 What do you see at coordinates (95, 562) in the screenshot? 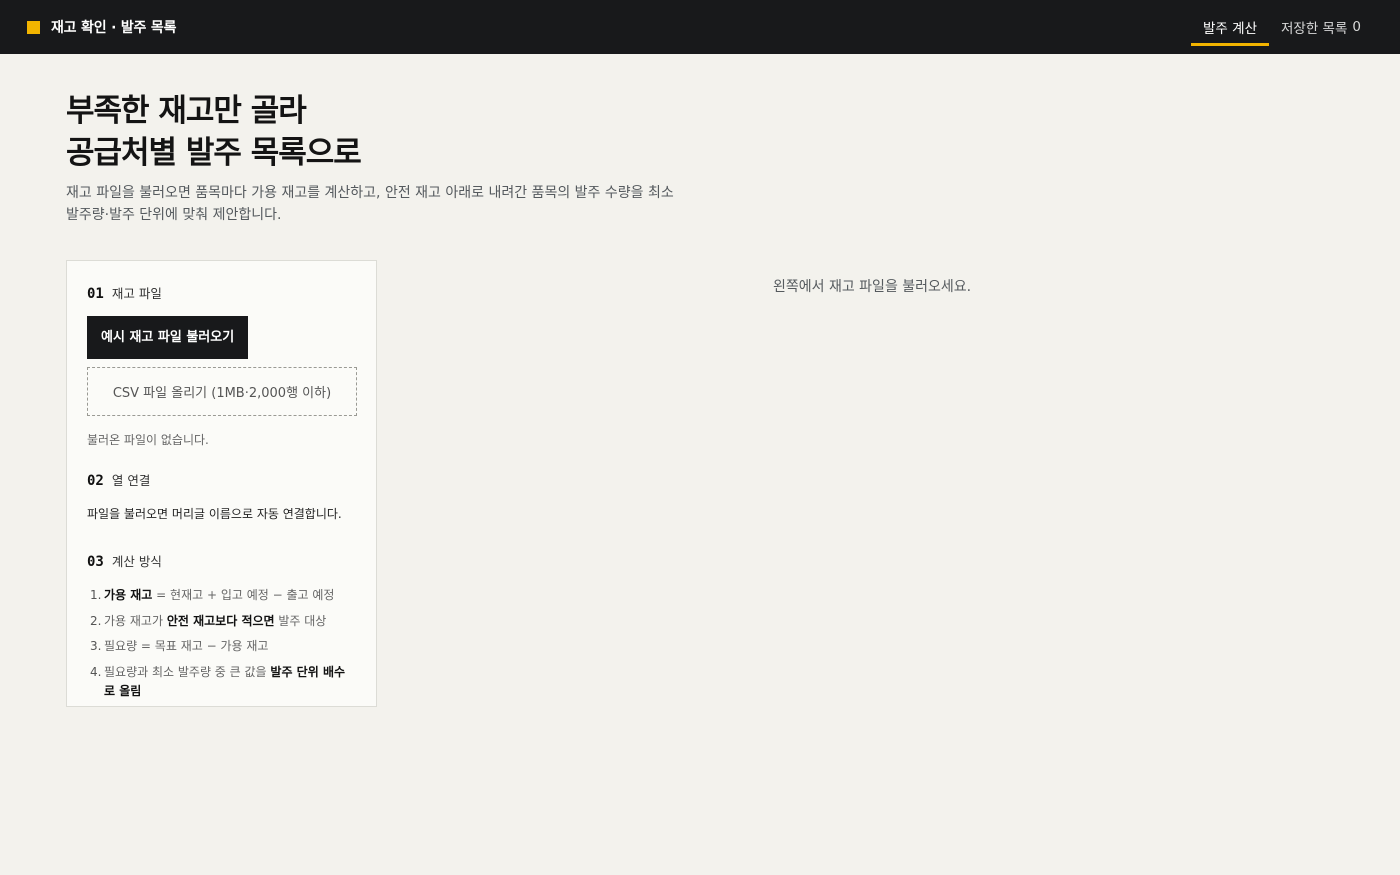
I see `step3-number: 03` at bounding box center [95, 562].